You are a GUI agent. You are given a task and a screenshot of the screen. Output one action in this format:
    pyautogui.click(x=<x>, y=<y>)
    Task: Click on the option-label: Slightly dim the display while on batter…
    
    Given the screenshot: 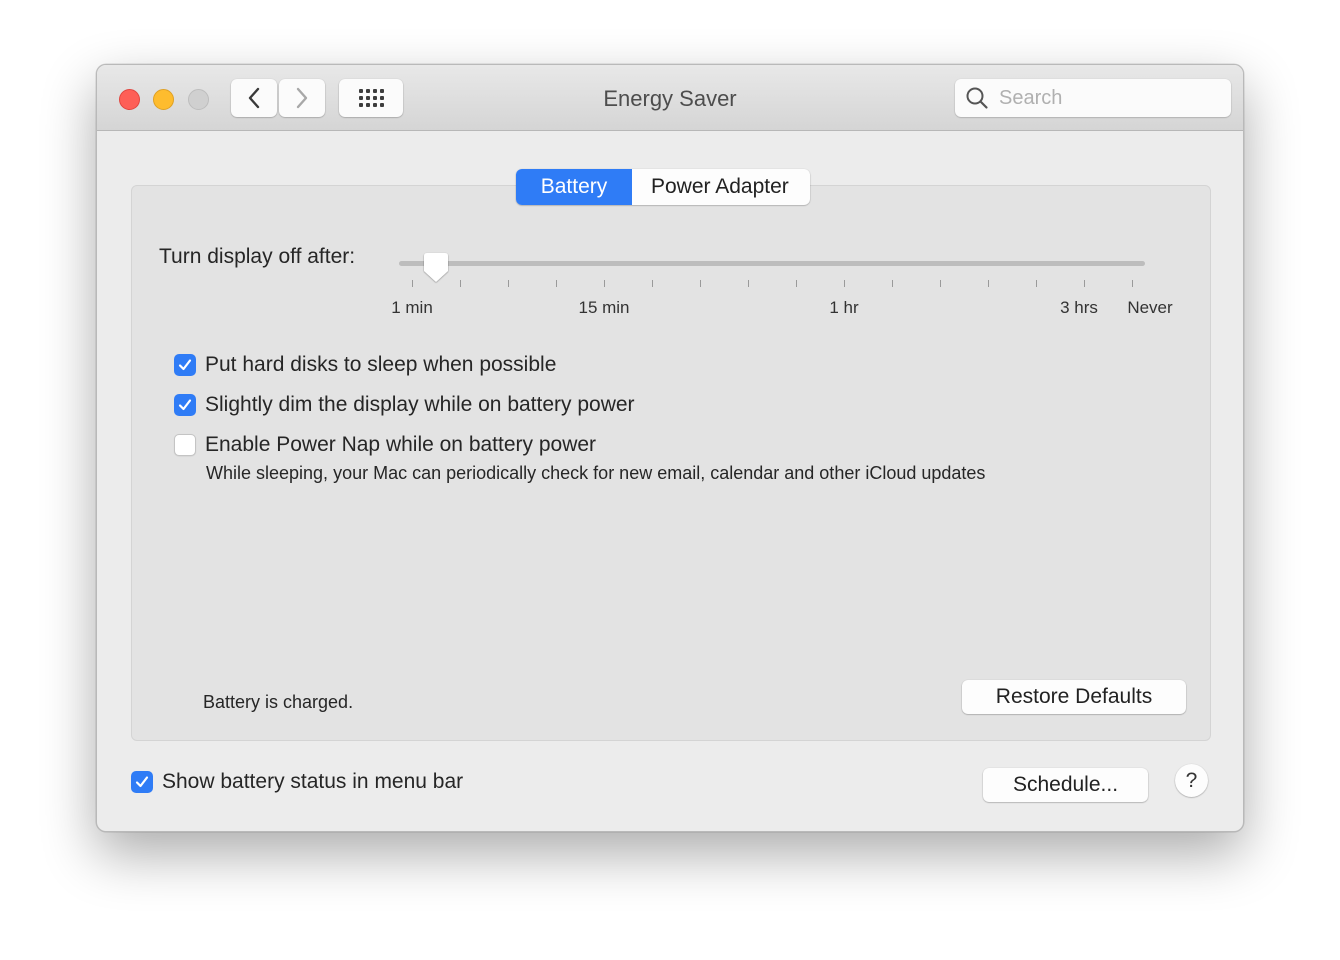 What is the action you would take?
    pyautogui.click(x=420, y=404)
    